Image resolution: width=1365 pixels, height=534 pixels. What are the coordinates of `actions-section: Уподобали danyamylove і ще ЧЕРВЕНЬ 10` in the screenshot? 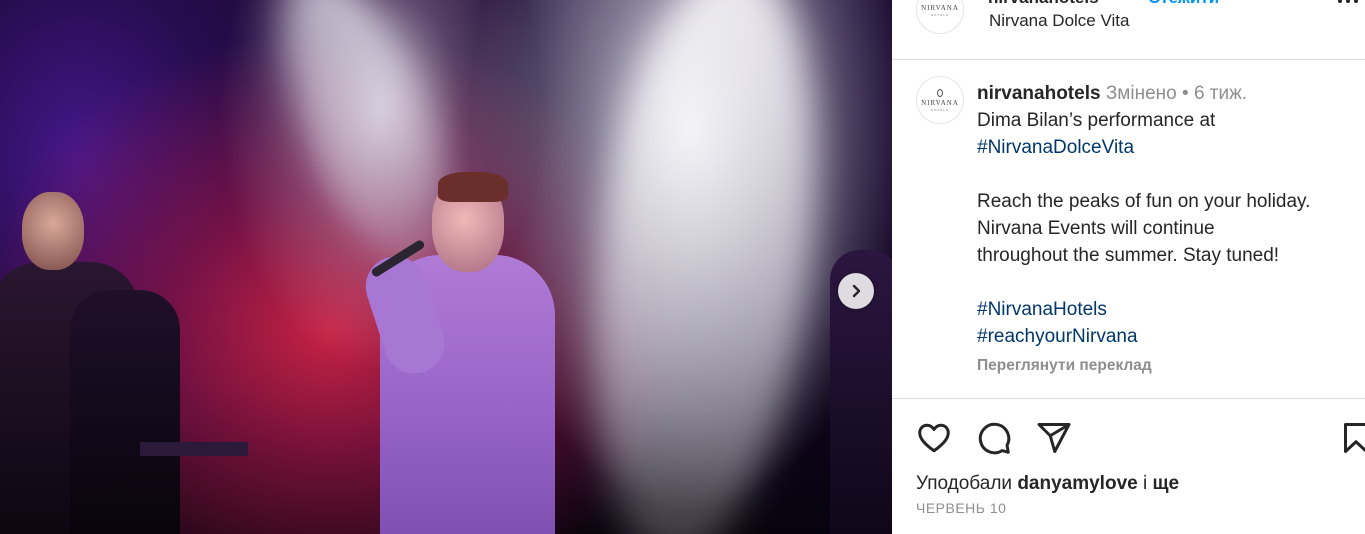 It's located at (1128, 466).